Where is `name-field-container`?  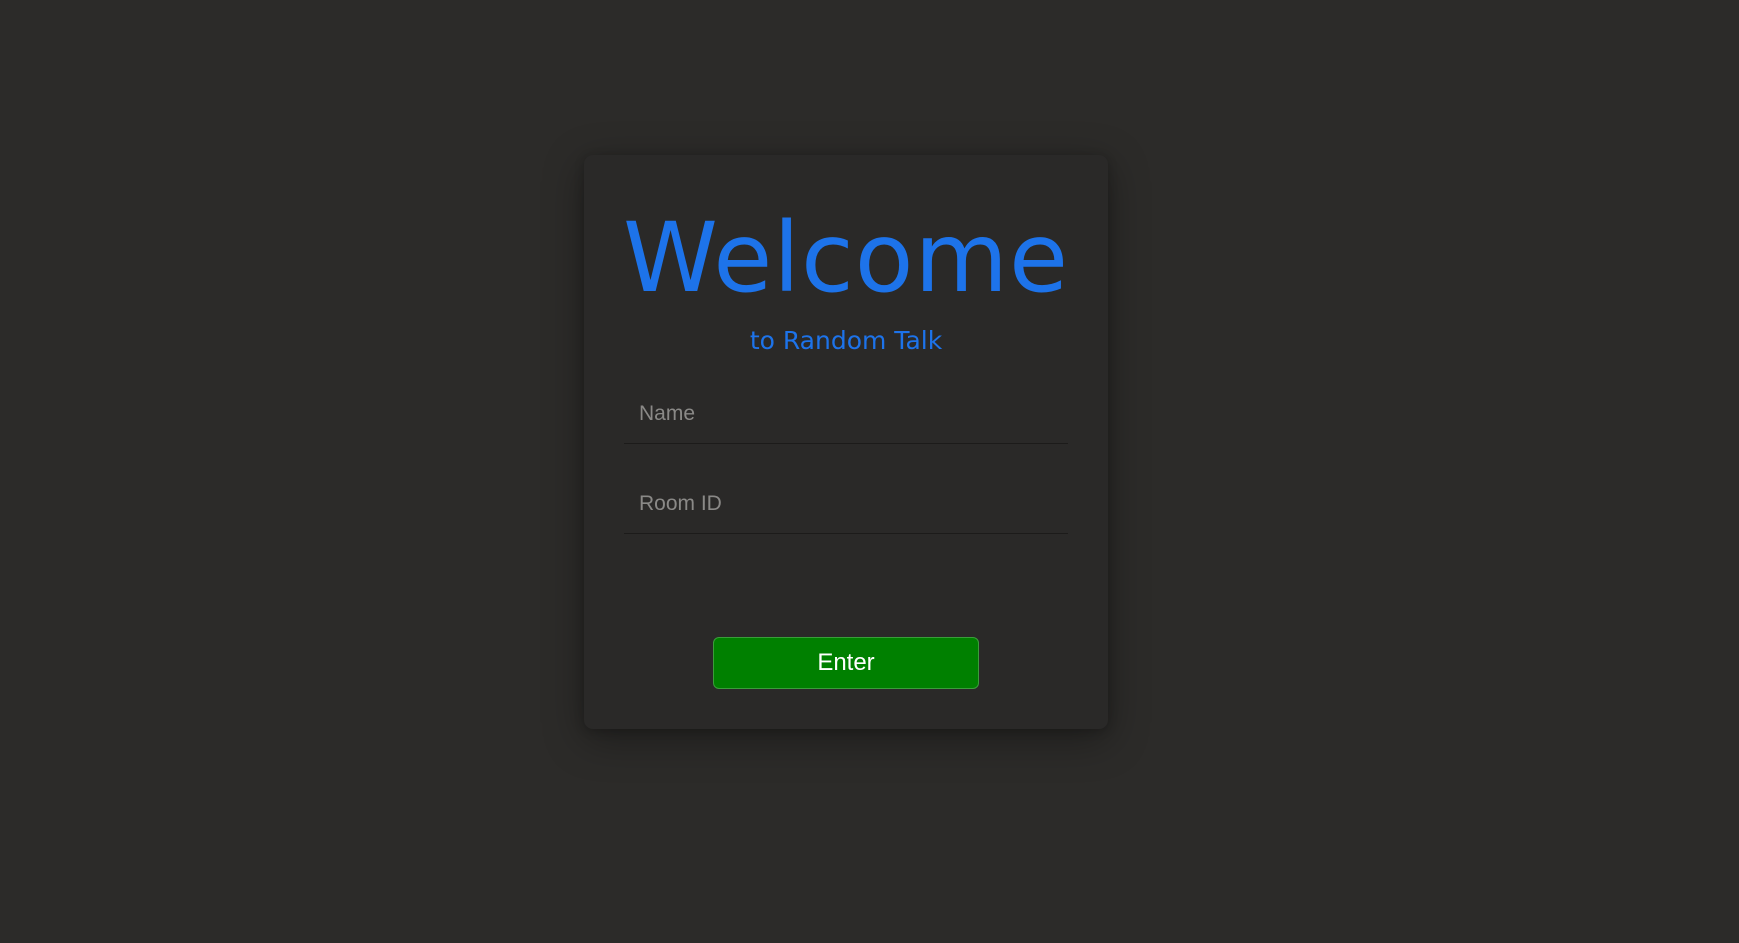 name-field-container is located at coordinates (846, 414).